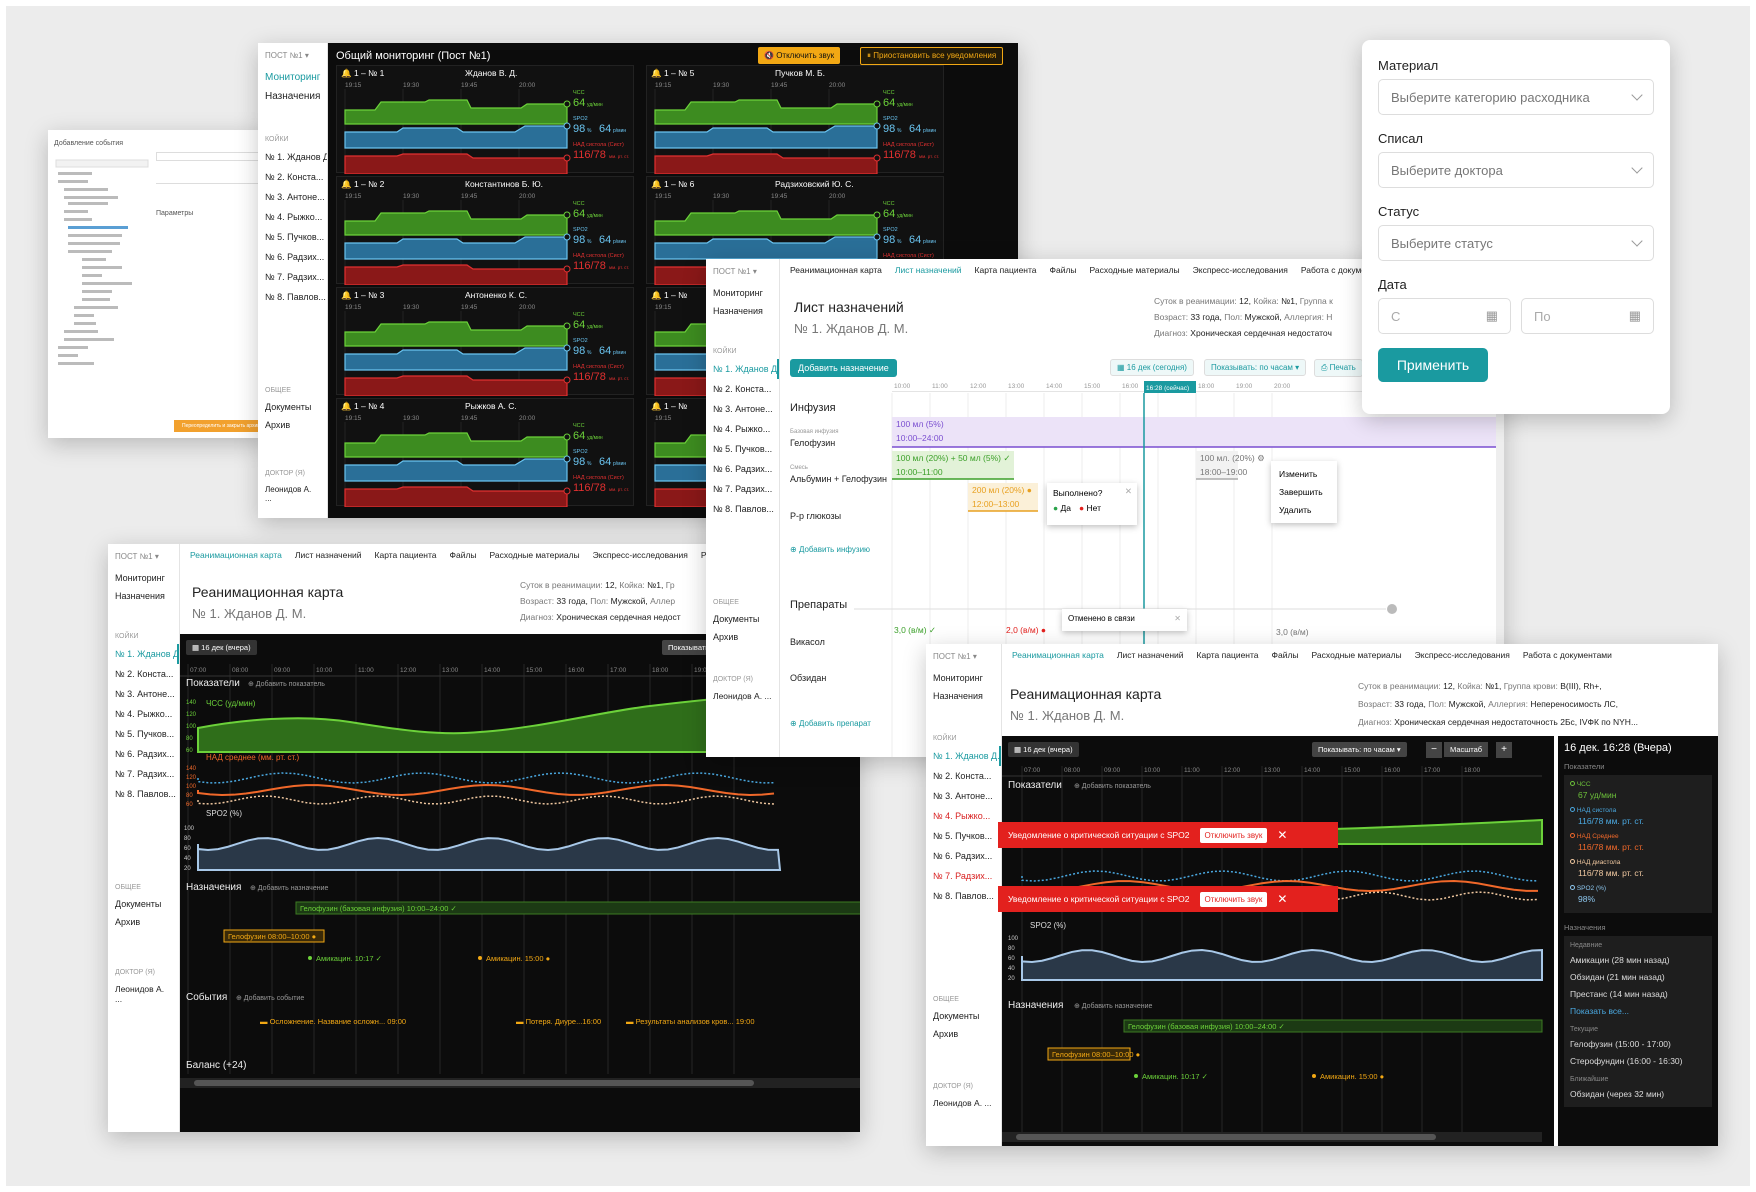 This screenshot has height=1192, width=1756. What do you see at coordinates (830, 549) in the screenshot?
I see `add-infusion-link: ⊕ Добавить инфузию` at bounding box center [830, 549].